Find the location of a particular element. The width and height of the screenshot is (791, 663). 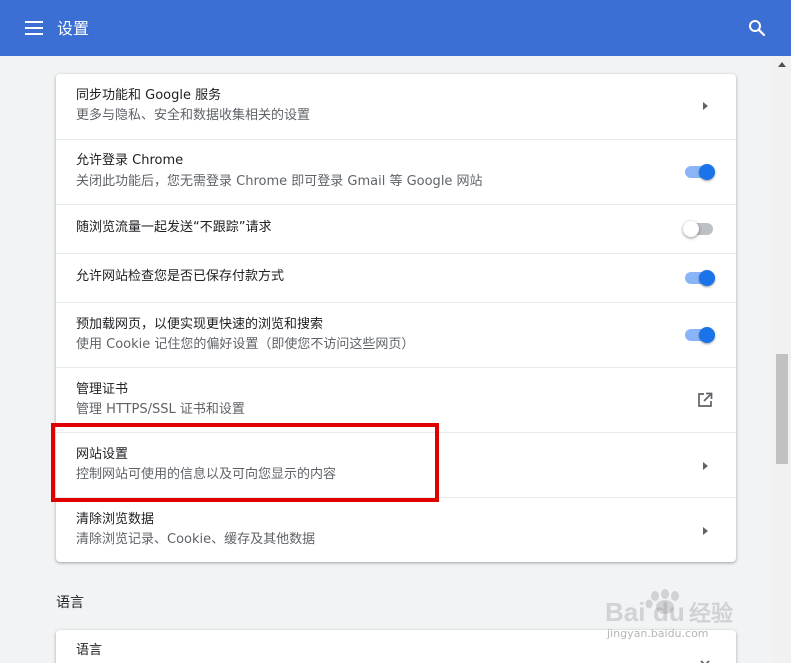

svg-text: du is located at coordinates (669, 612).